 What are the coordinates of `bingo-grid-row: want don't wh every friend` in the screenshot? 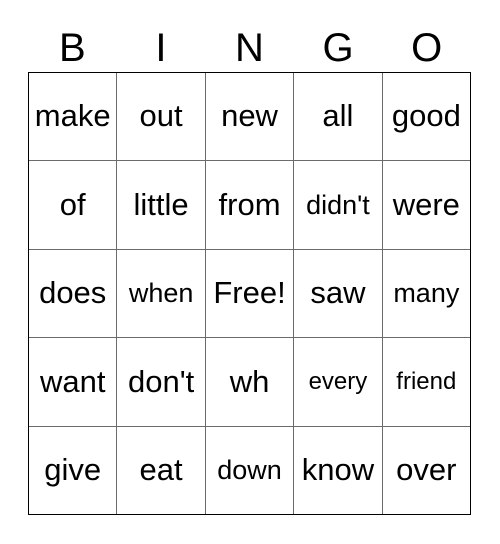 It's located at (249, 382).